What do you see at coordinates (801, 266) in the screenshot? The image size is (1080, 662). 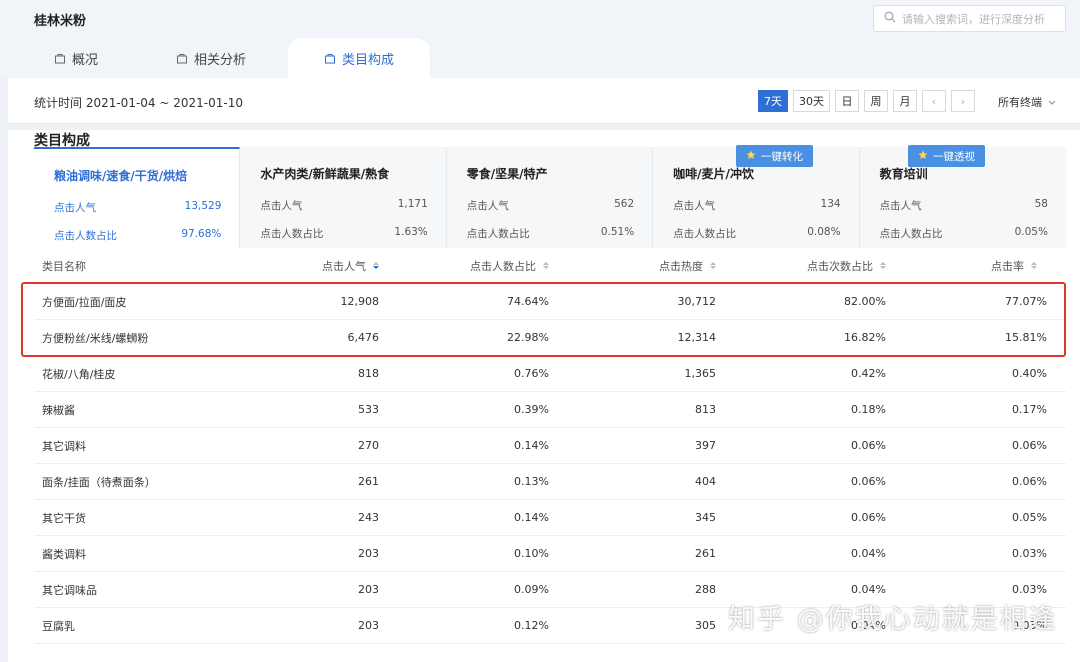 I see `column-header-click-count-share: 点击次数占比` at bounding box center [801, 266].